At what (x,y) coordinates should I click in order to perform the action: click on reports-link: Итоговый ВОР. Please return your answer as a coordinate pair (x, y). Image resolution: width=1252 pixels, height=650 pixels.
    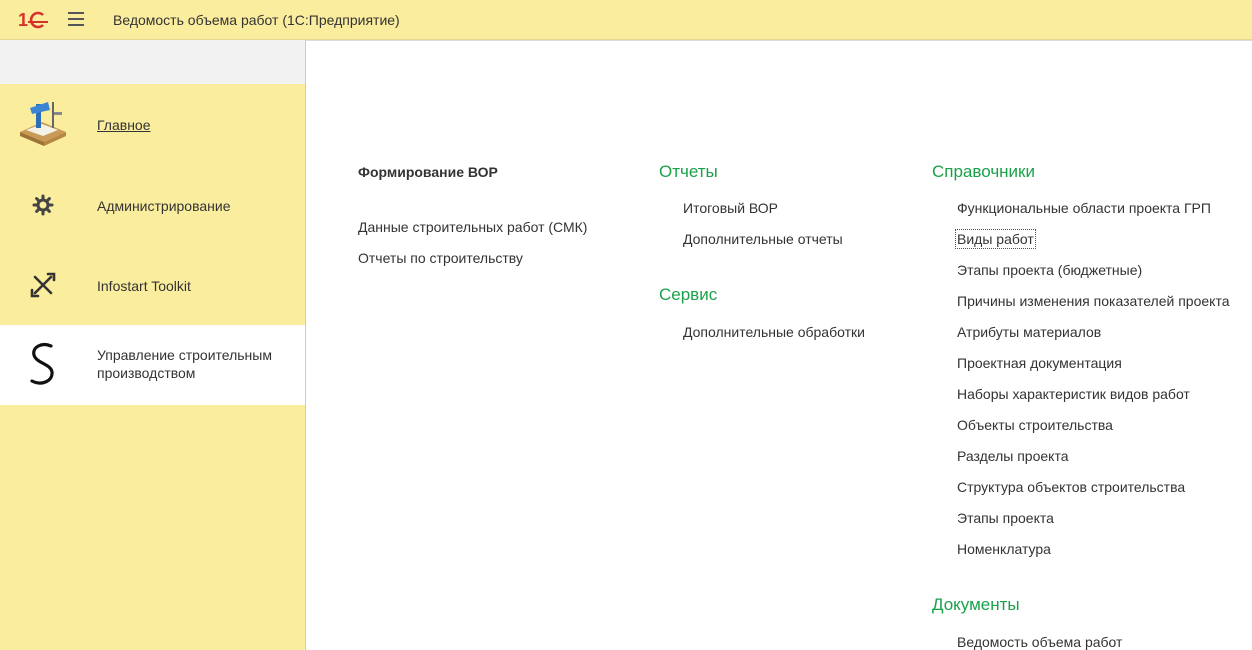
    Looking at the image, I should click on (730, 208).